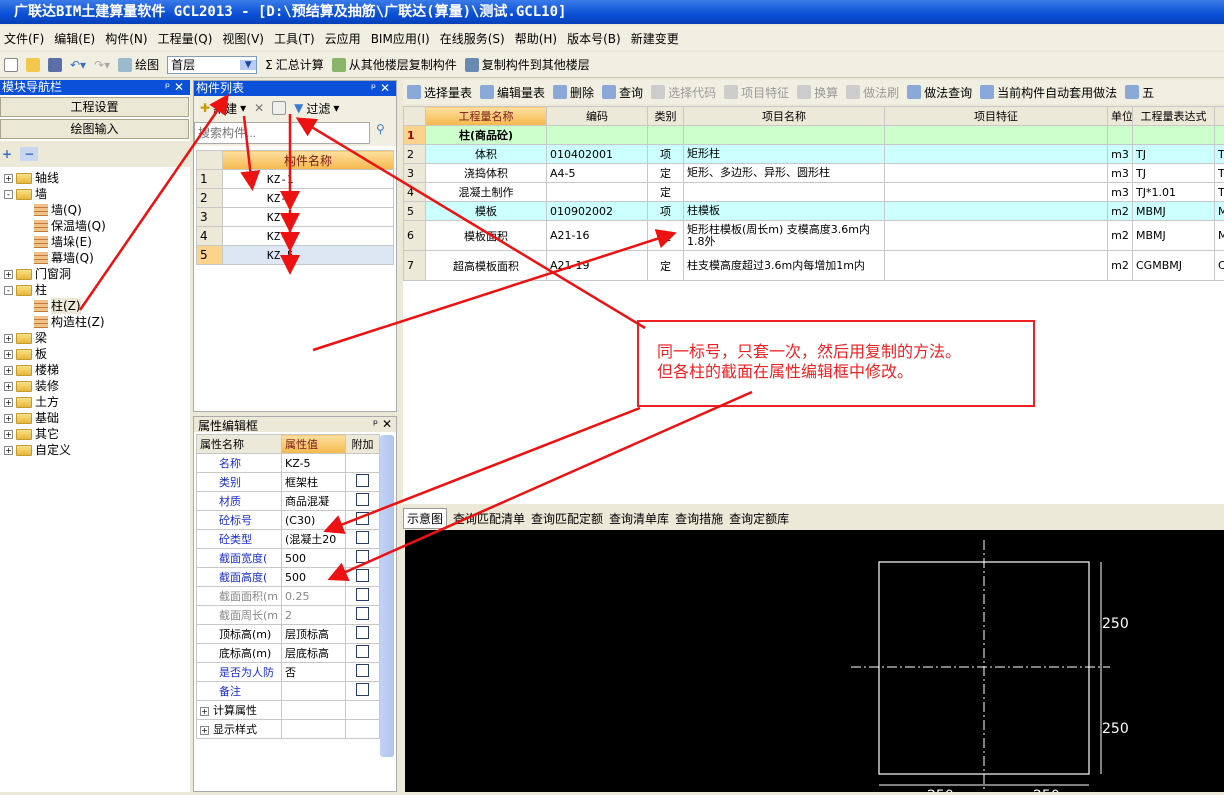 This screenshot has width=1224, height=795. What do you see at coordinates (314, 672) in the screenshot?
I see `prop-value: 否` at bounding box center [314, 672].